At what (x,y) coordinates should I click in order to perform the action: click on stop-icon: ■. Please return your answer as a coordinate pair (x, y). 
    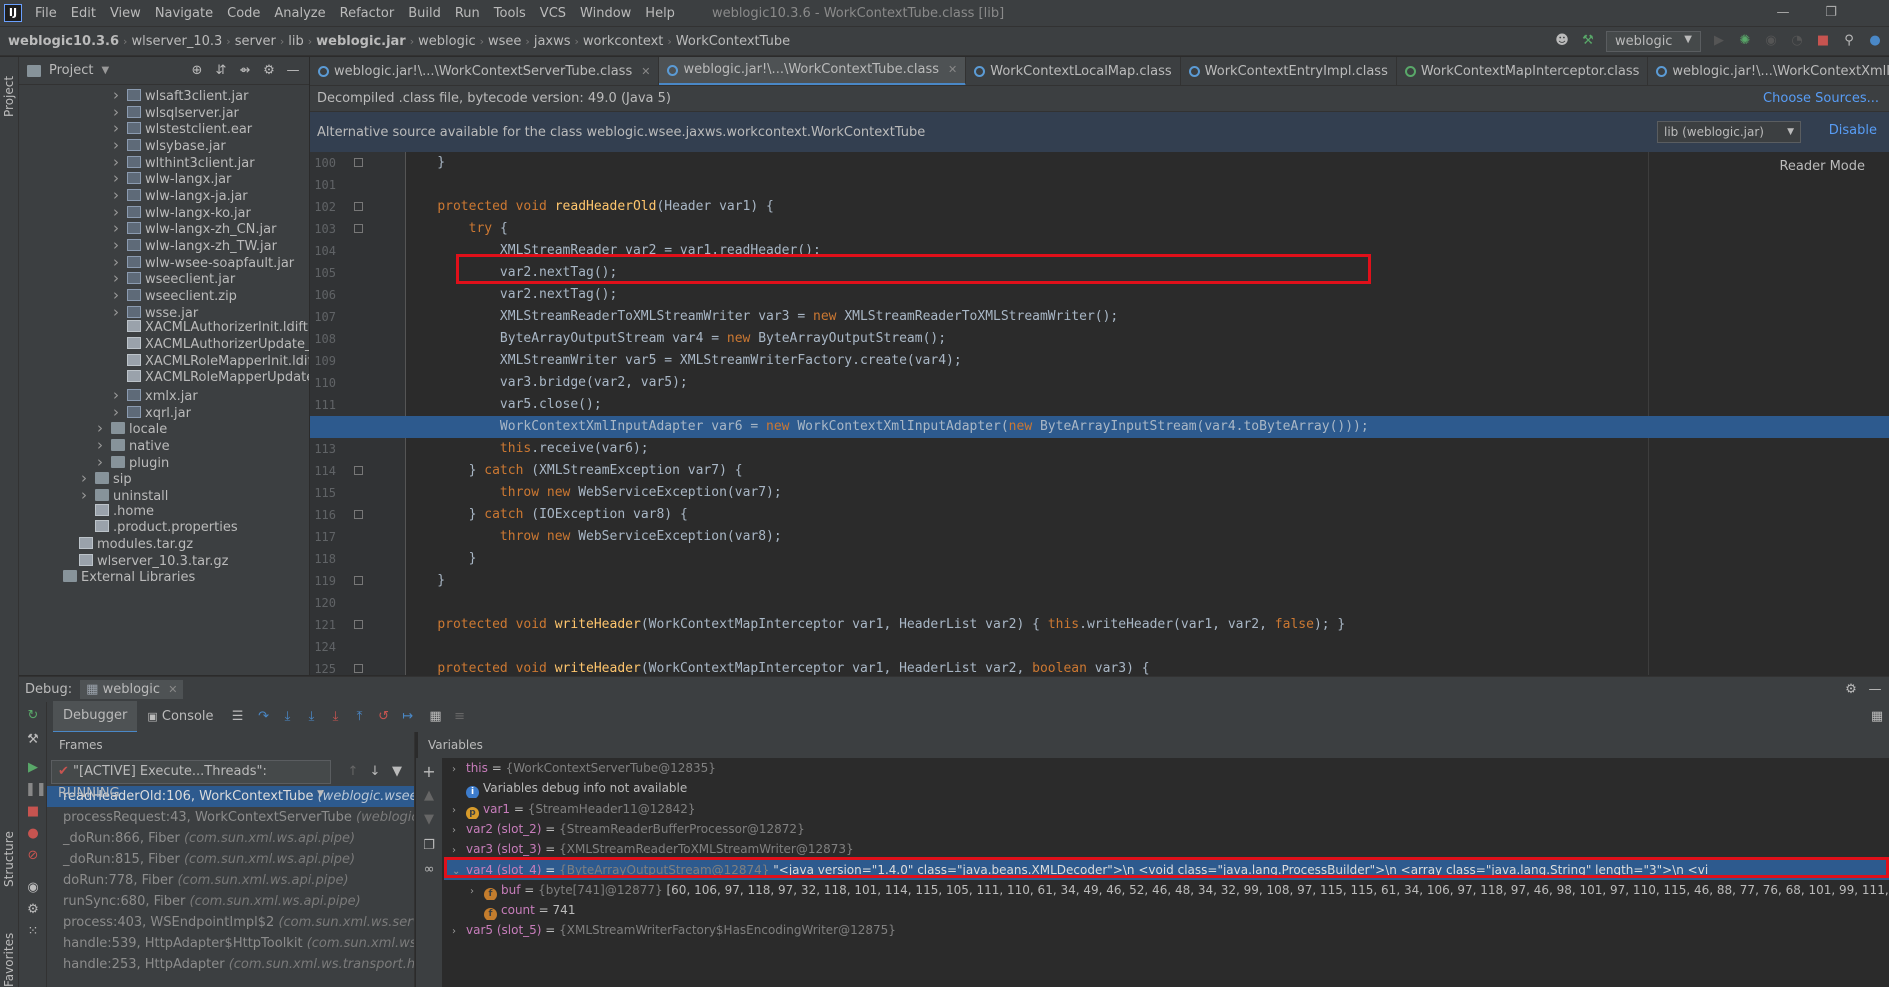
    Looking at the image, I should click on (1823, 41).